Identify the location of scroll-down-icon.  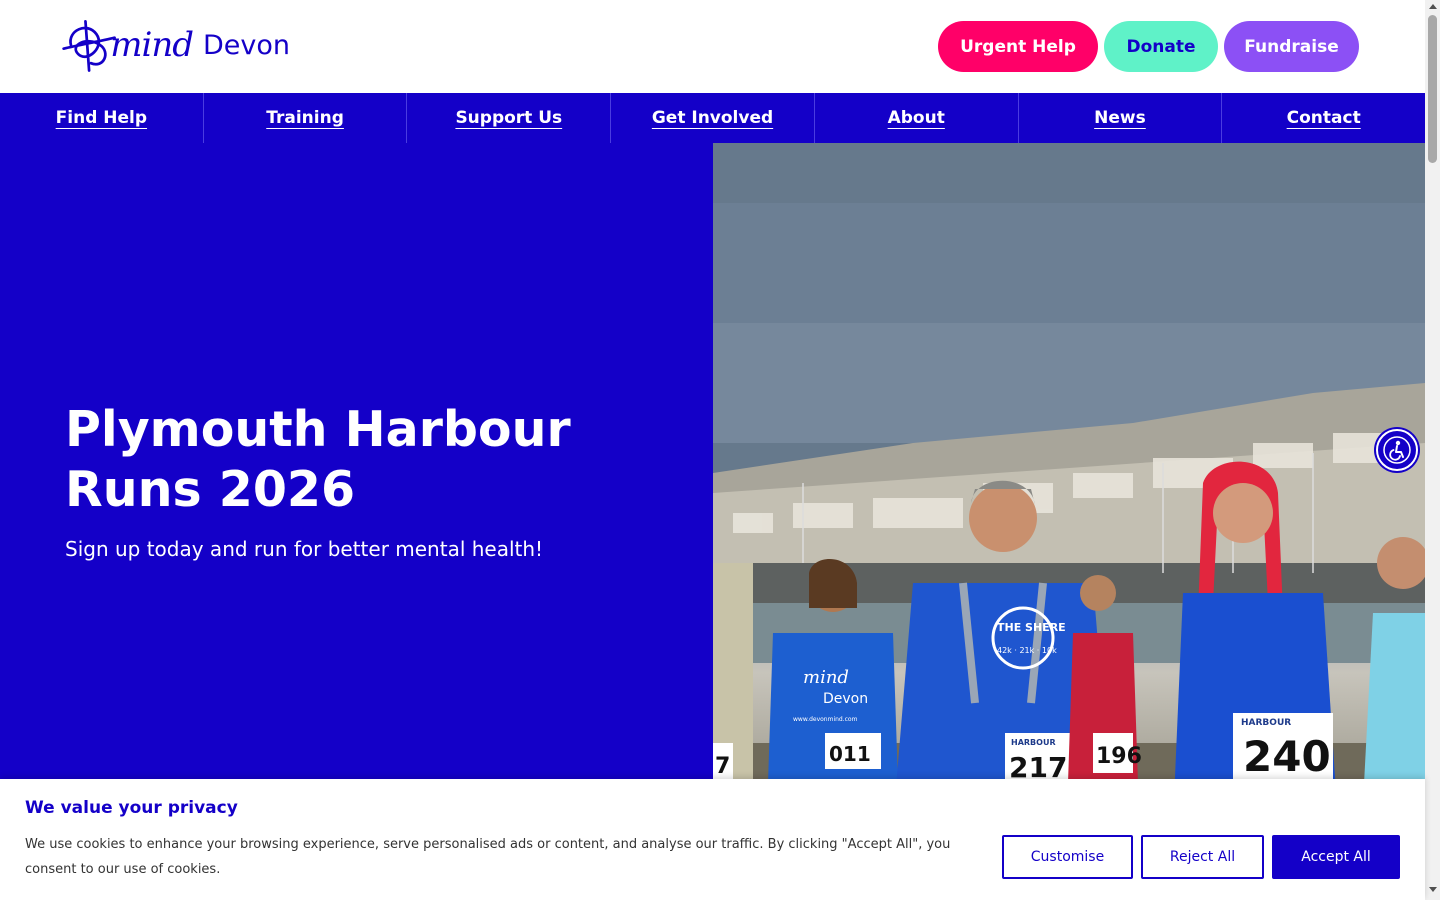
(1433, 889).